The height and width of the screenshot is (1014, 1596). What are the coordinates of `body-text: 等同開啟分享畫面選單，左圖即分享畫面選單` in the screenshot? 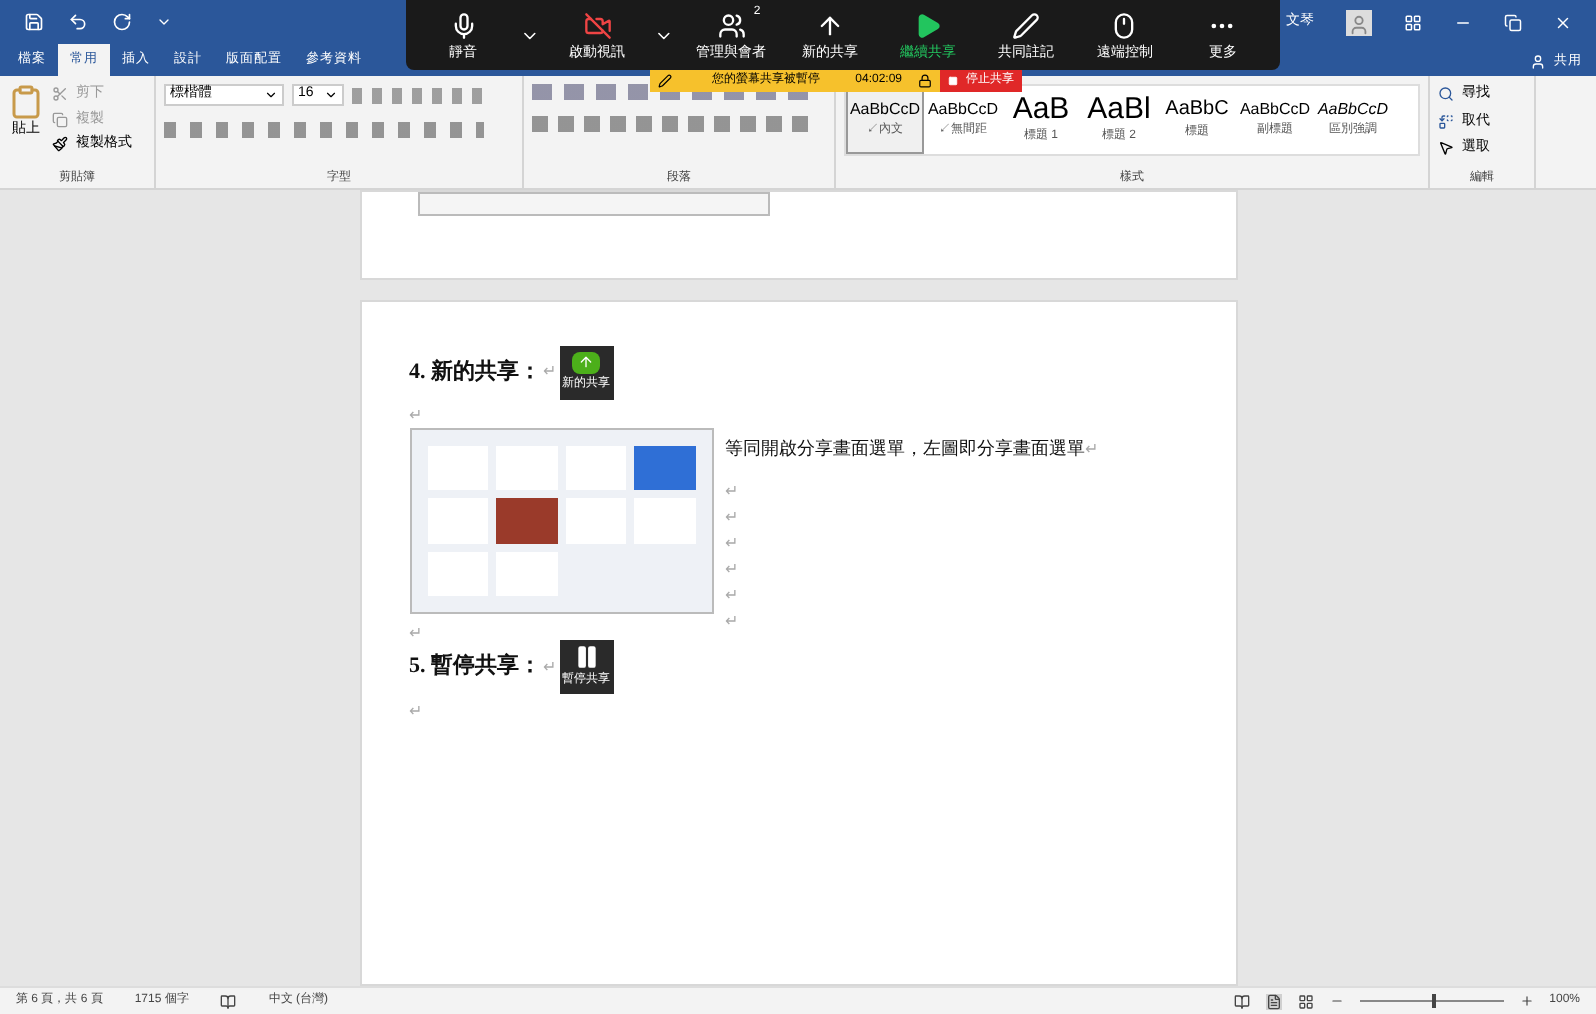 It's located at (905, 449).